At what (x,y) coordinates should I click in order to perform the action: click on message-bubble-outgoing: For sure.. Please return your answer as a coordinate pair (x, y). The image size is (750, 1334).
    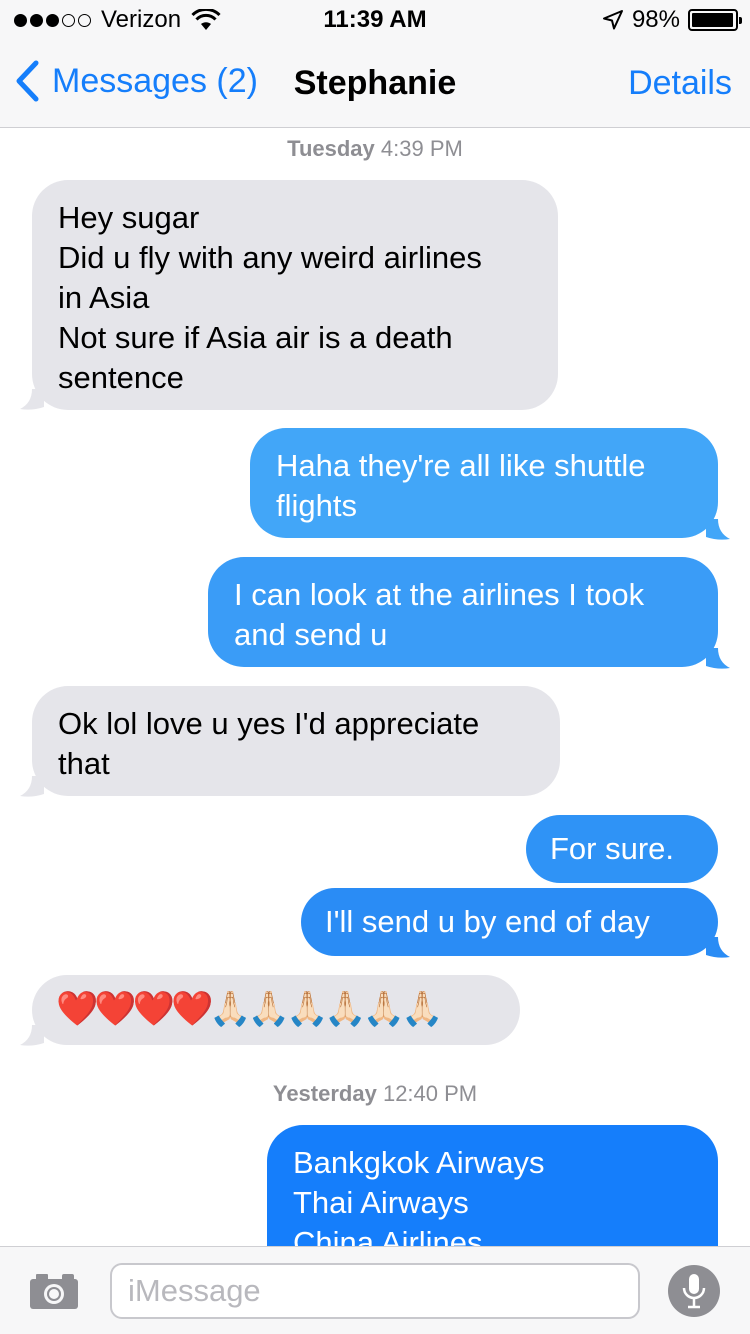
    Looking at the image, I should click on (622, 849).